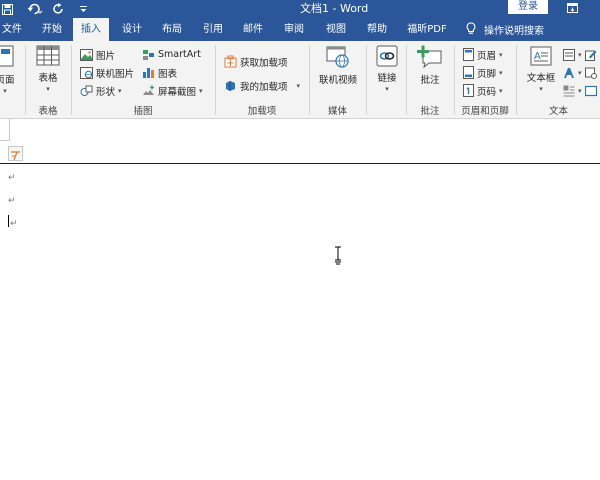 The height and width of the screenshot is (480, 600). Describe the element at coordinates (337, 57) in the screenshot. I see `online-video-icon` at that location.